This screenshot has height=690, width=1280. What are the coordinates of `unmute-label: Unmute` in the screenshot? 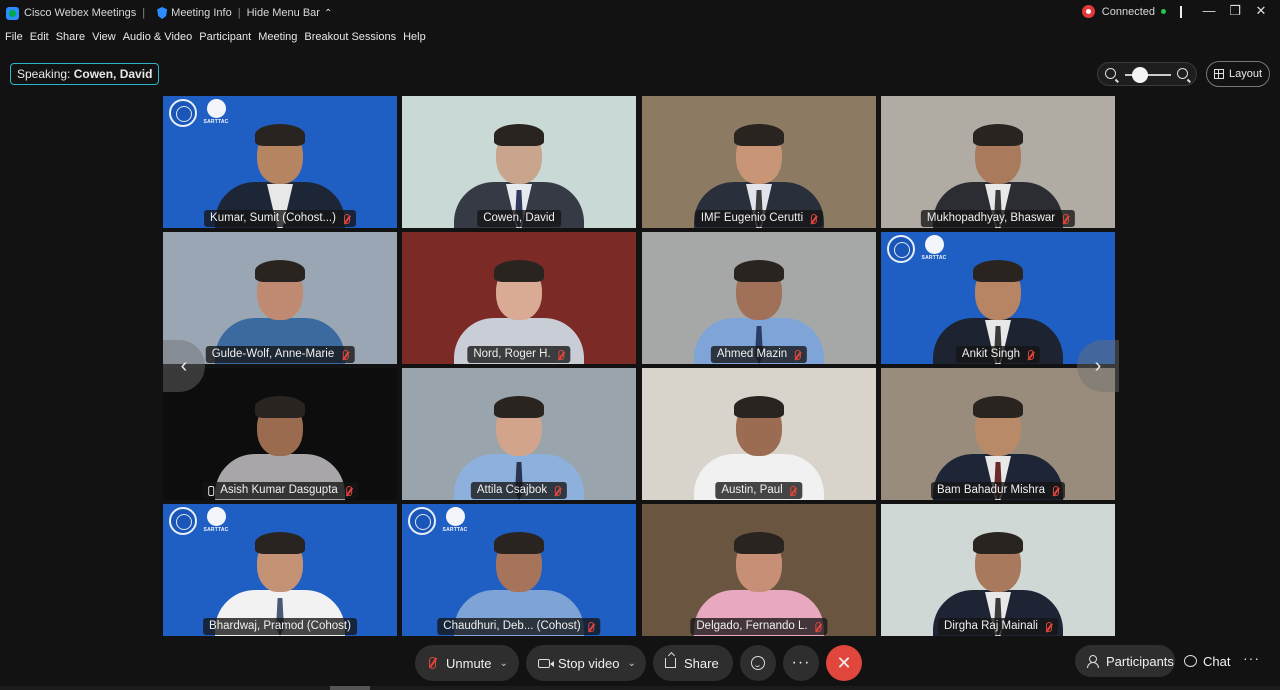 It's located at (469, 663).